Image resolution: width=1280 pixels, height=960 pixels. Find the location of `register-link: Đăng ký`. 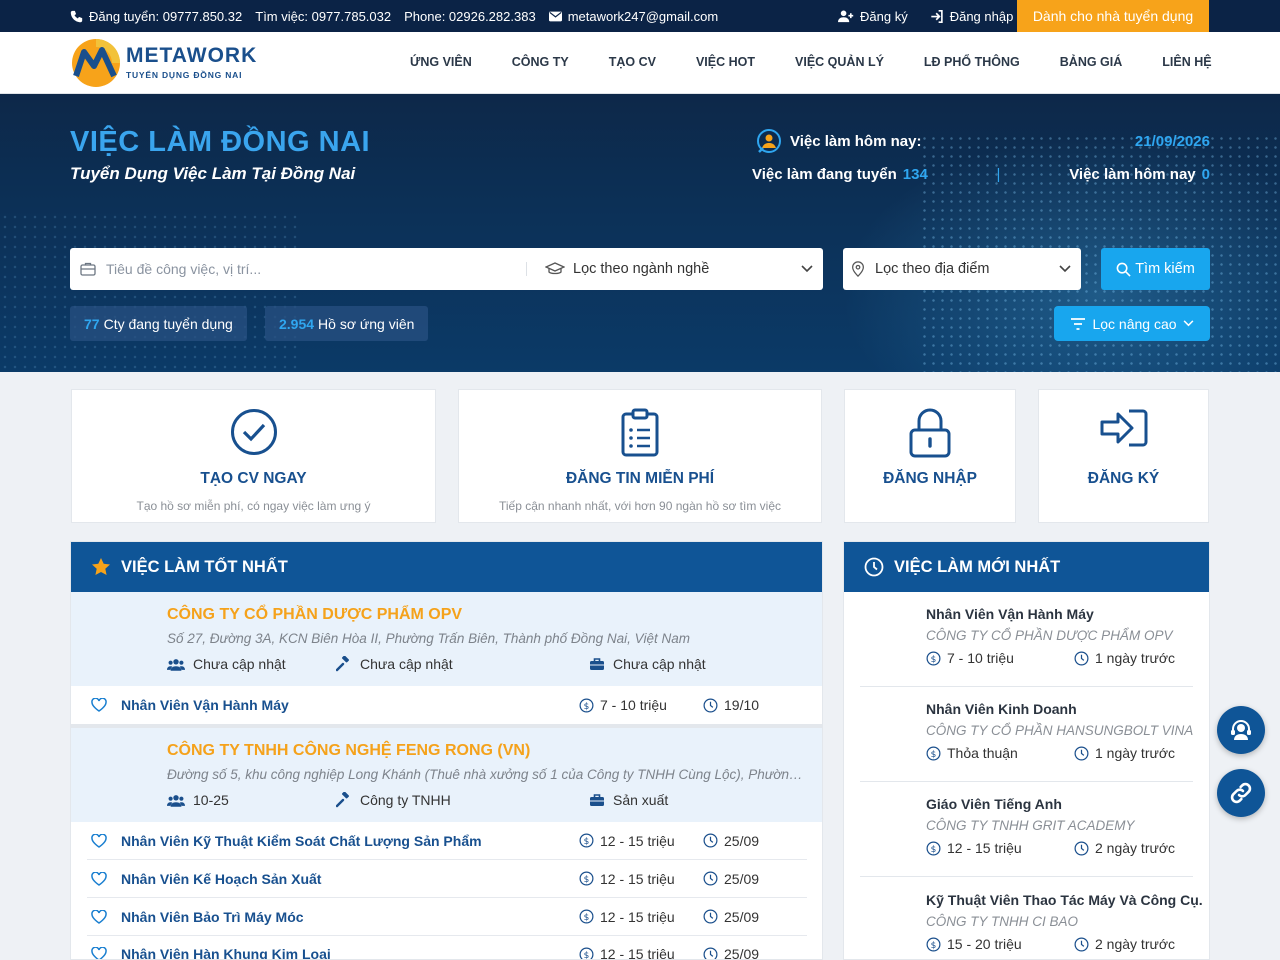

register-link: Đăng ký is located at coordinates (873, 16).